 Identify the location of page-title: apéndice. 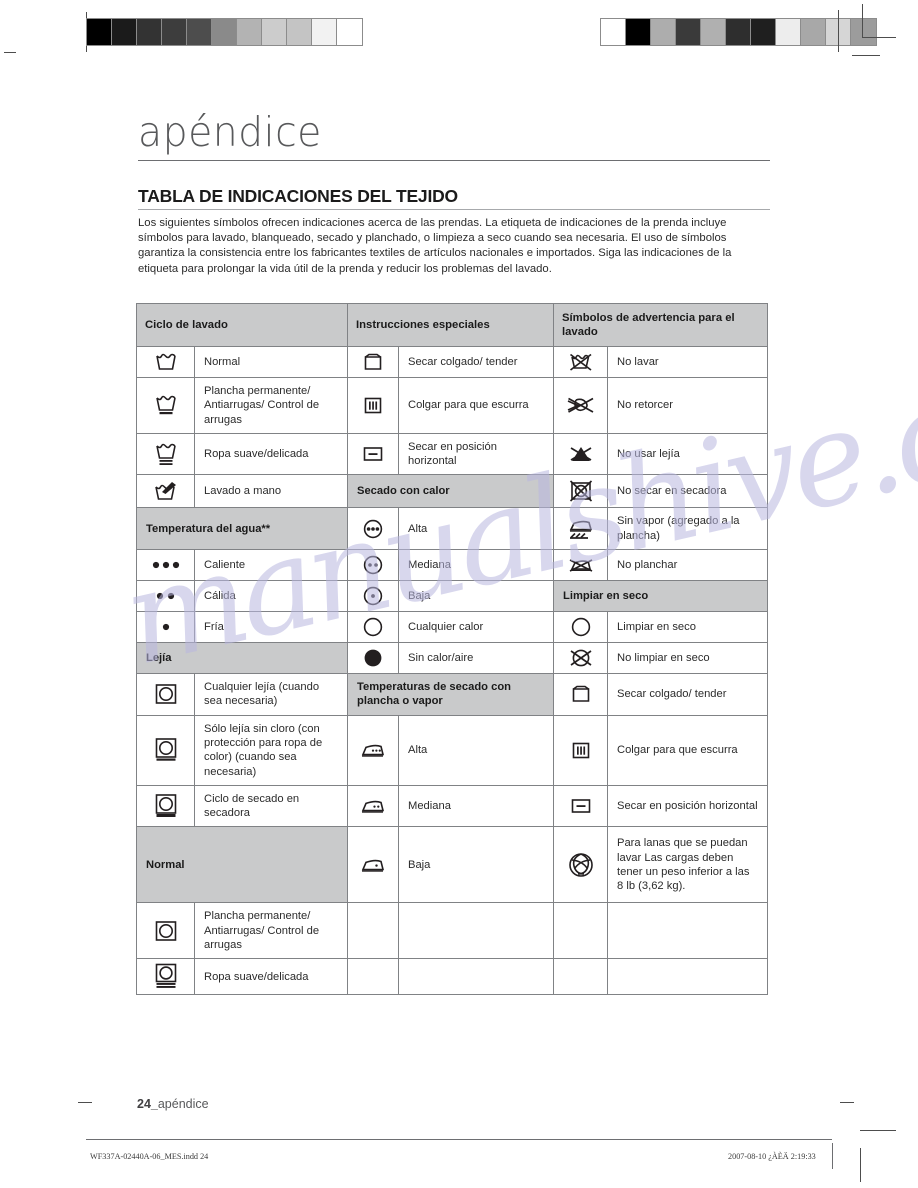
(230, 132).